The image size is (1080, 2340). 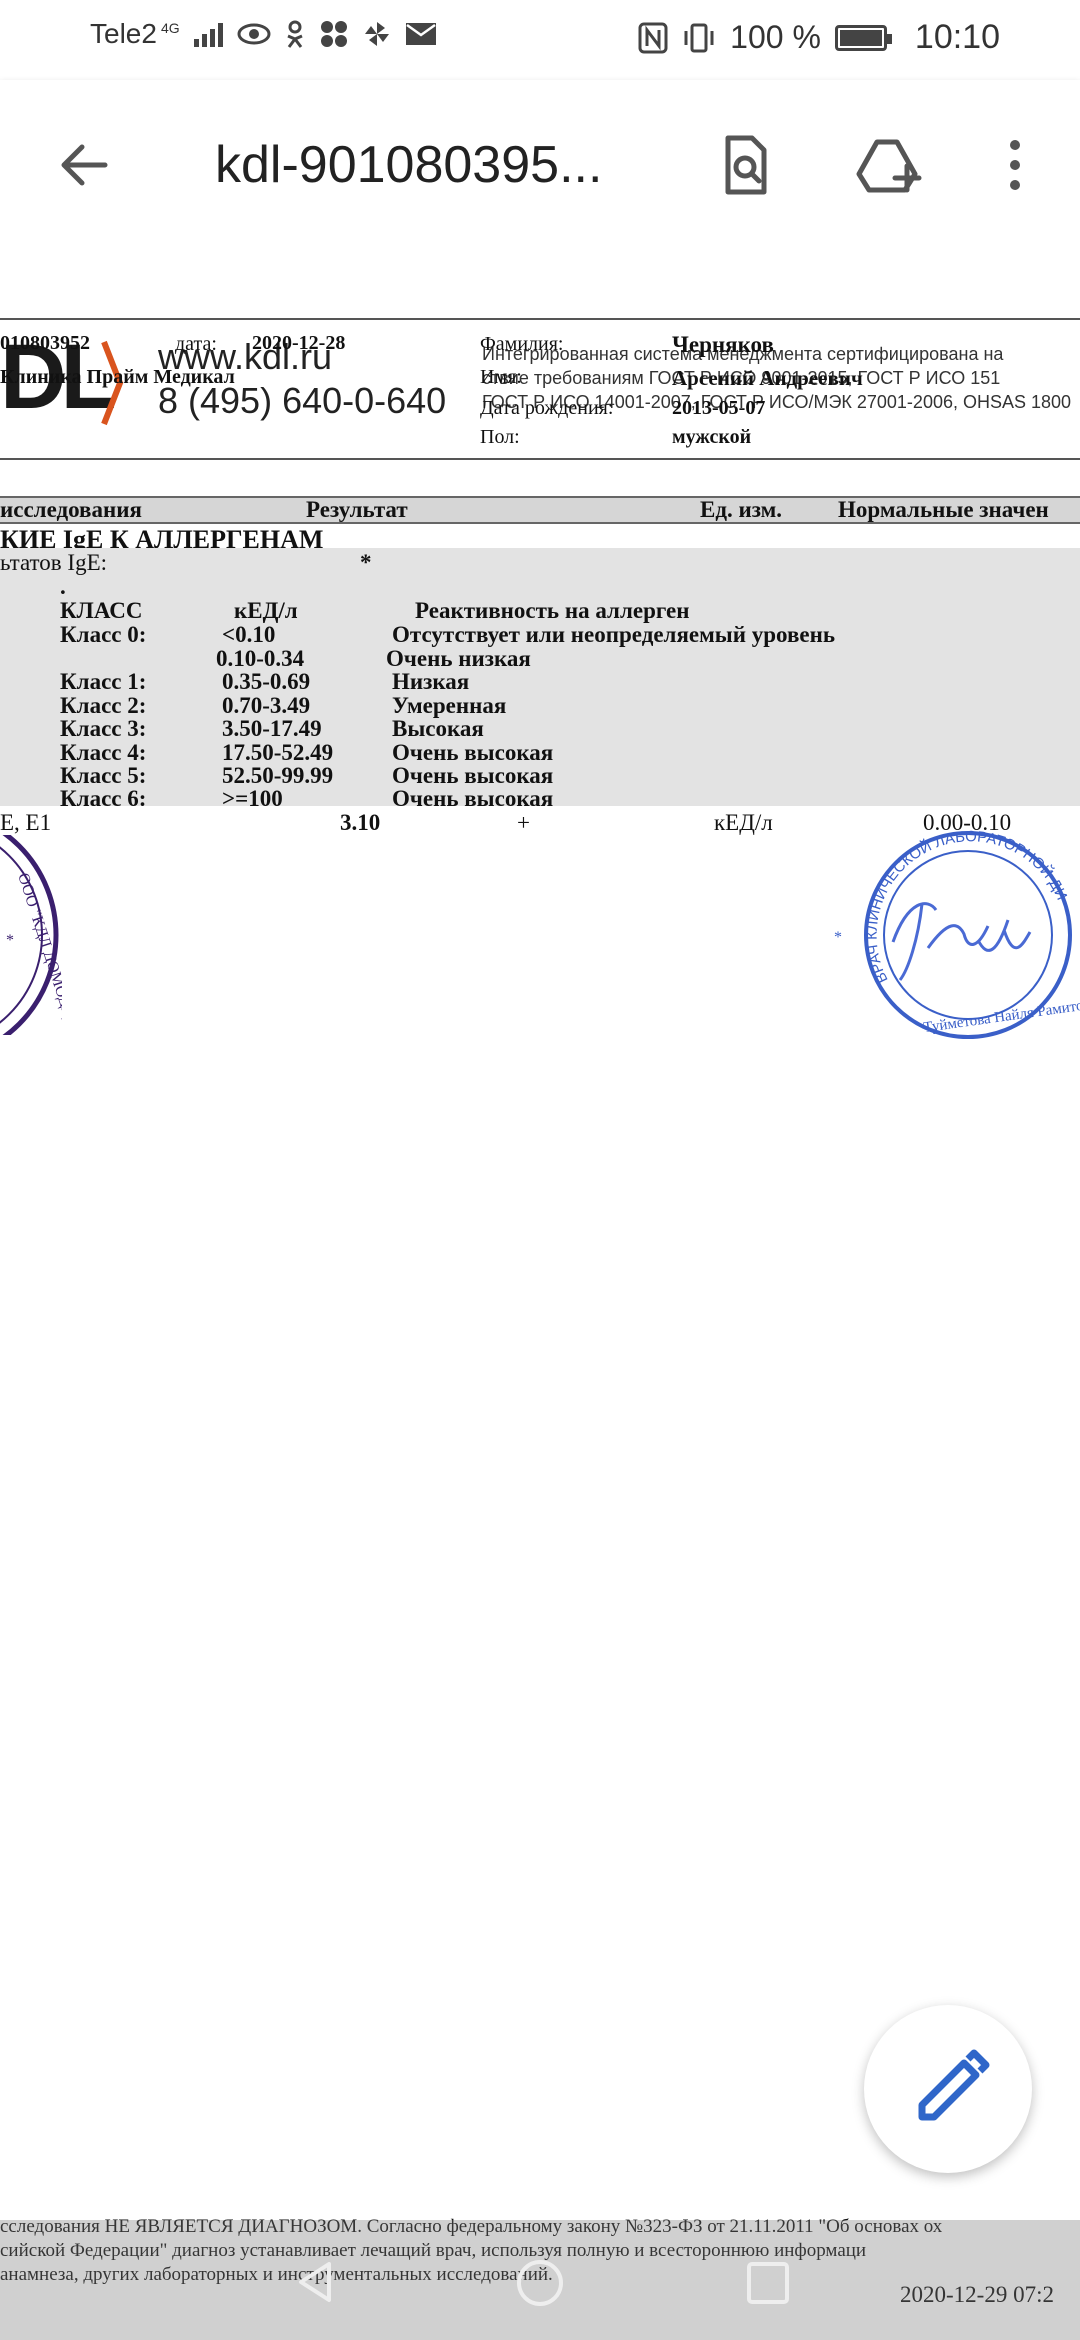 I want to click on class-name: Класс 1:, so click(x=103, y=681).